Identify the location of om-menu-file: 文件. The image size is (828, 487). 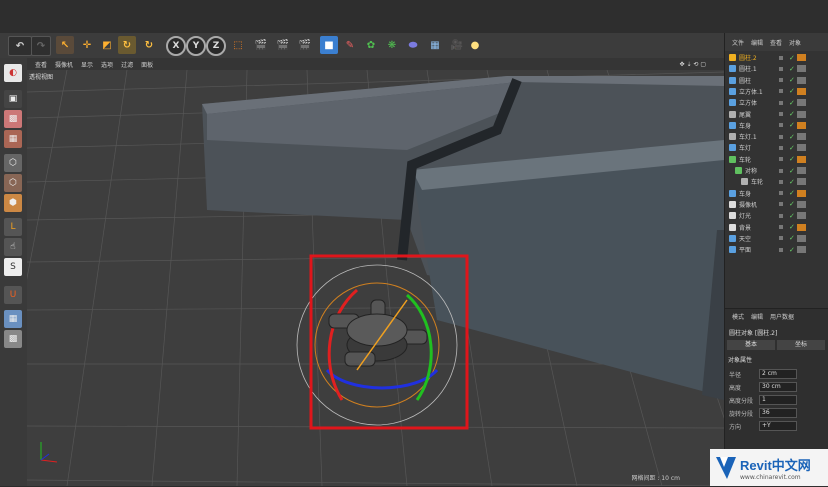
(738, 42).